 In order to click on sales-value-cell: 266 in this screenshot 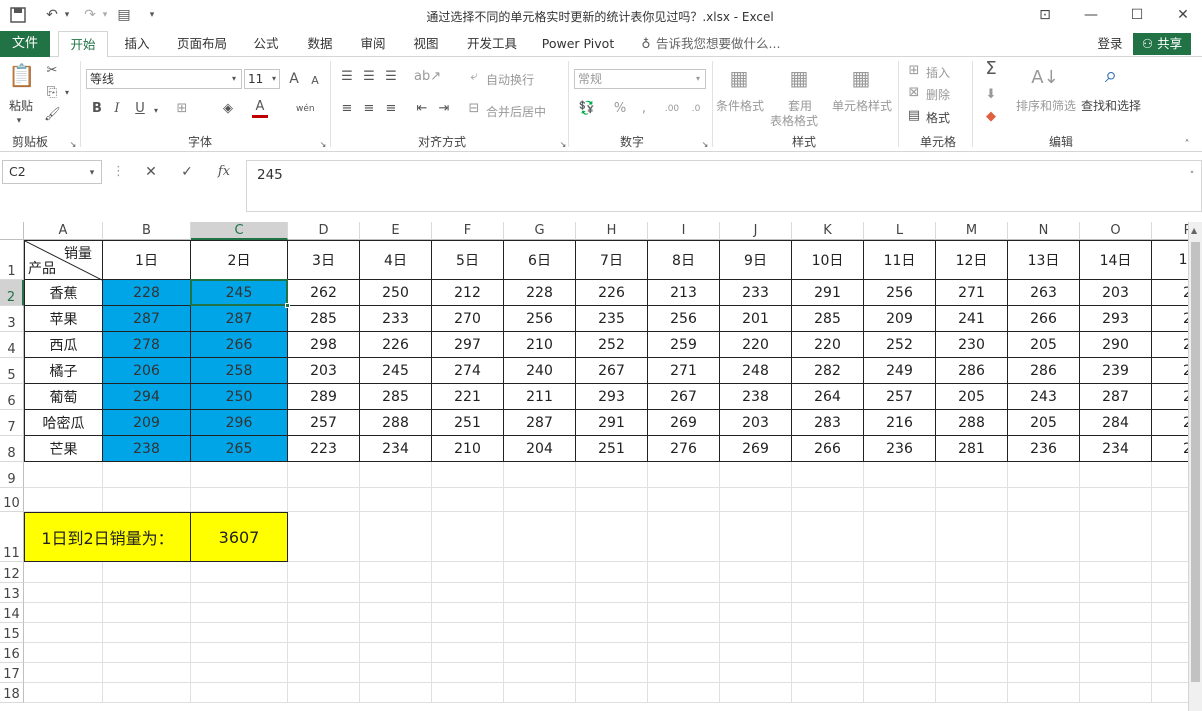, I will do `click(239, 345)`.